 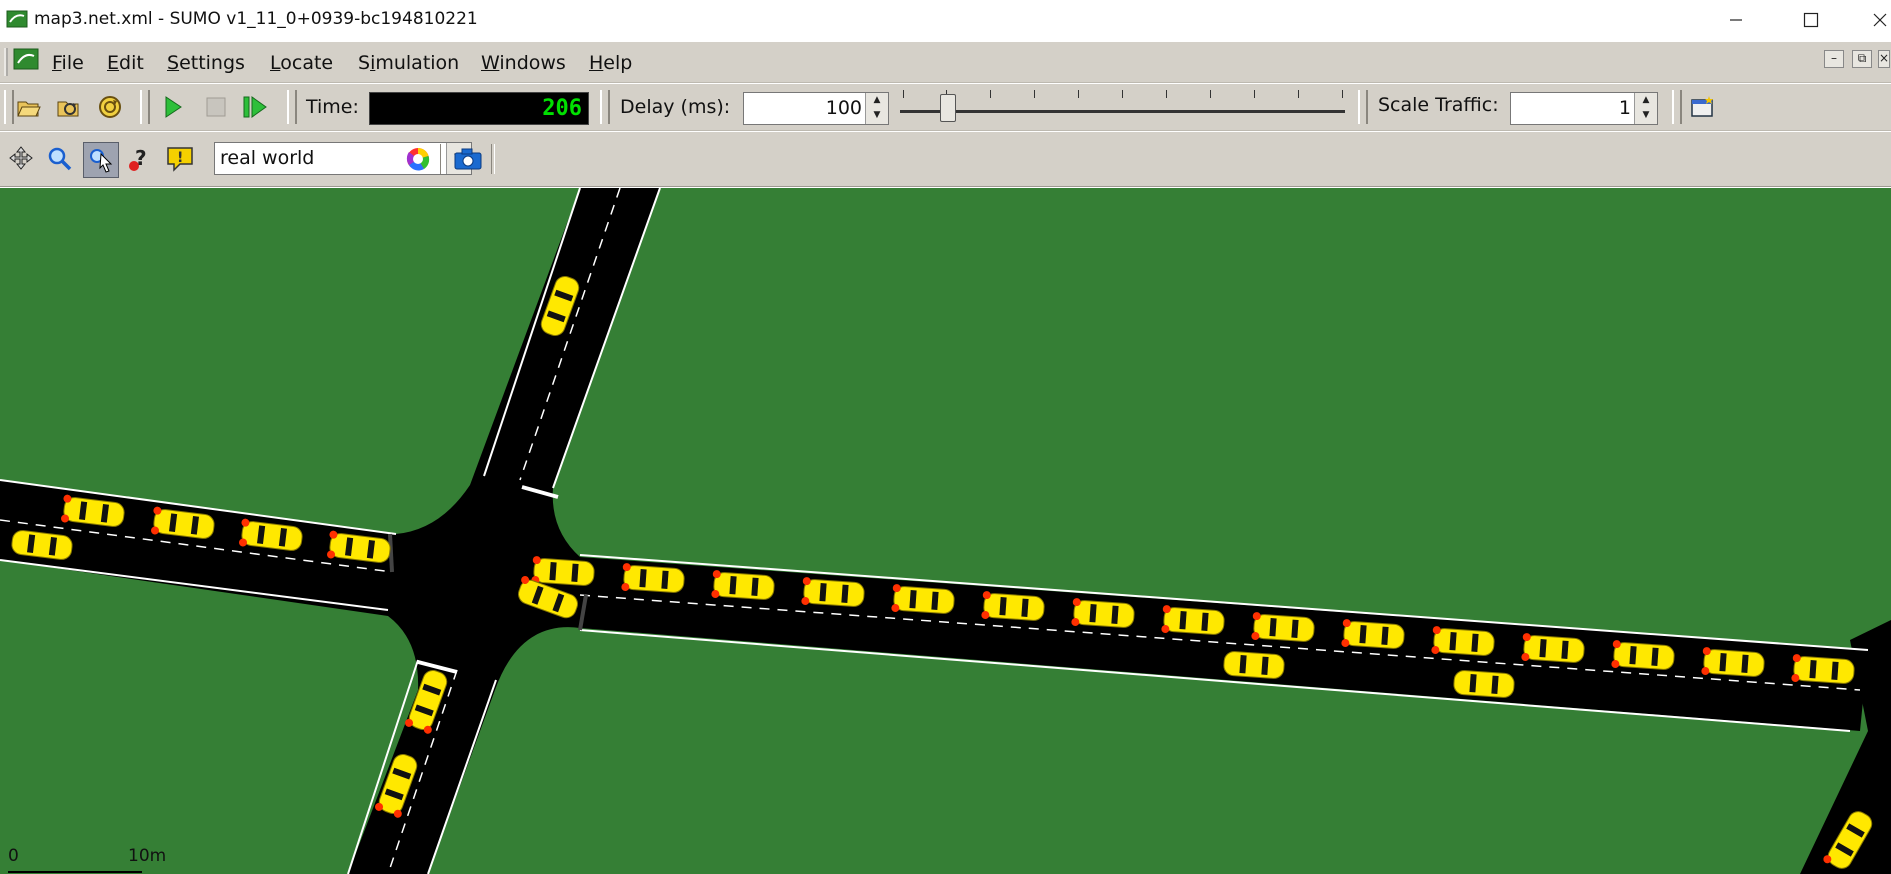 I want to click on delay-spinner: 100 ▲ ▼, so click(x=816, y=108).